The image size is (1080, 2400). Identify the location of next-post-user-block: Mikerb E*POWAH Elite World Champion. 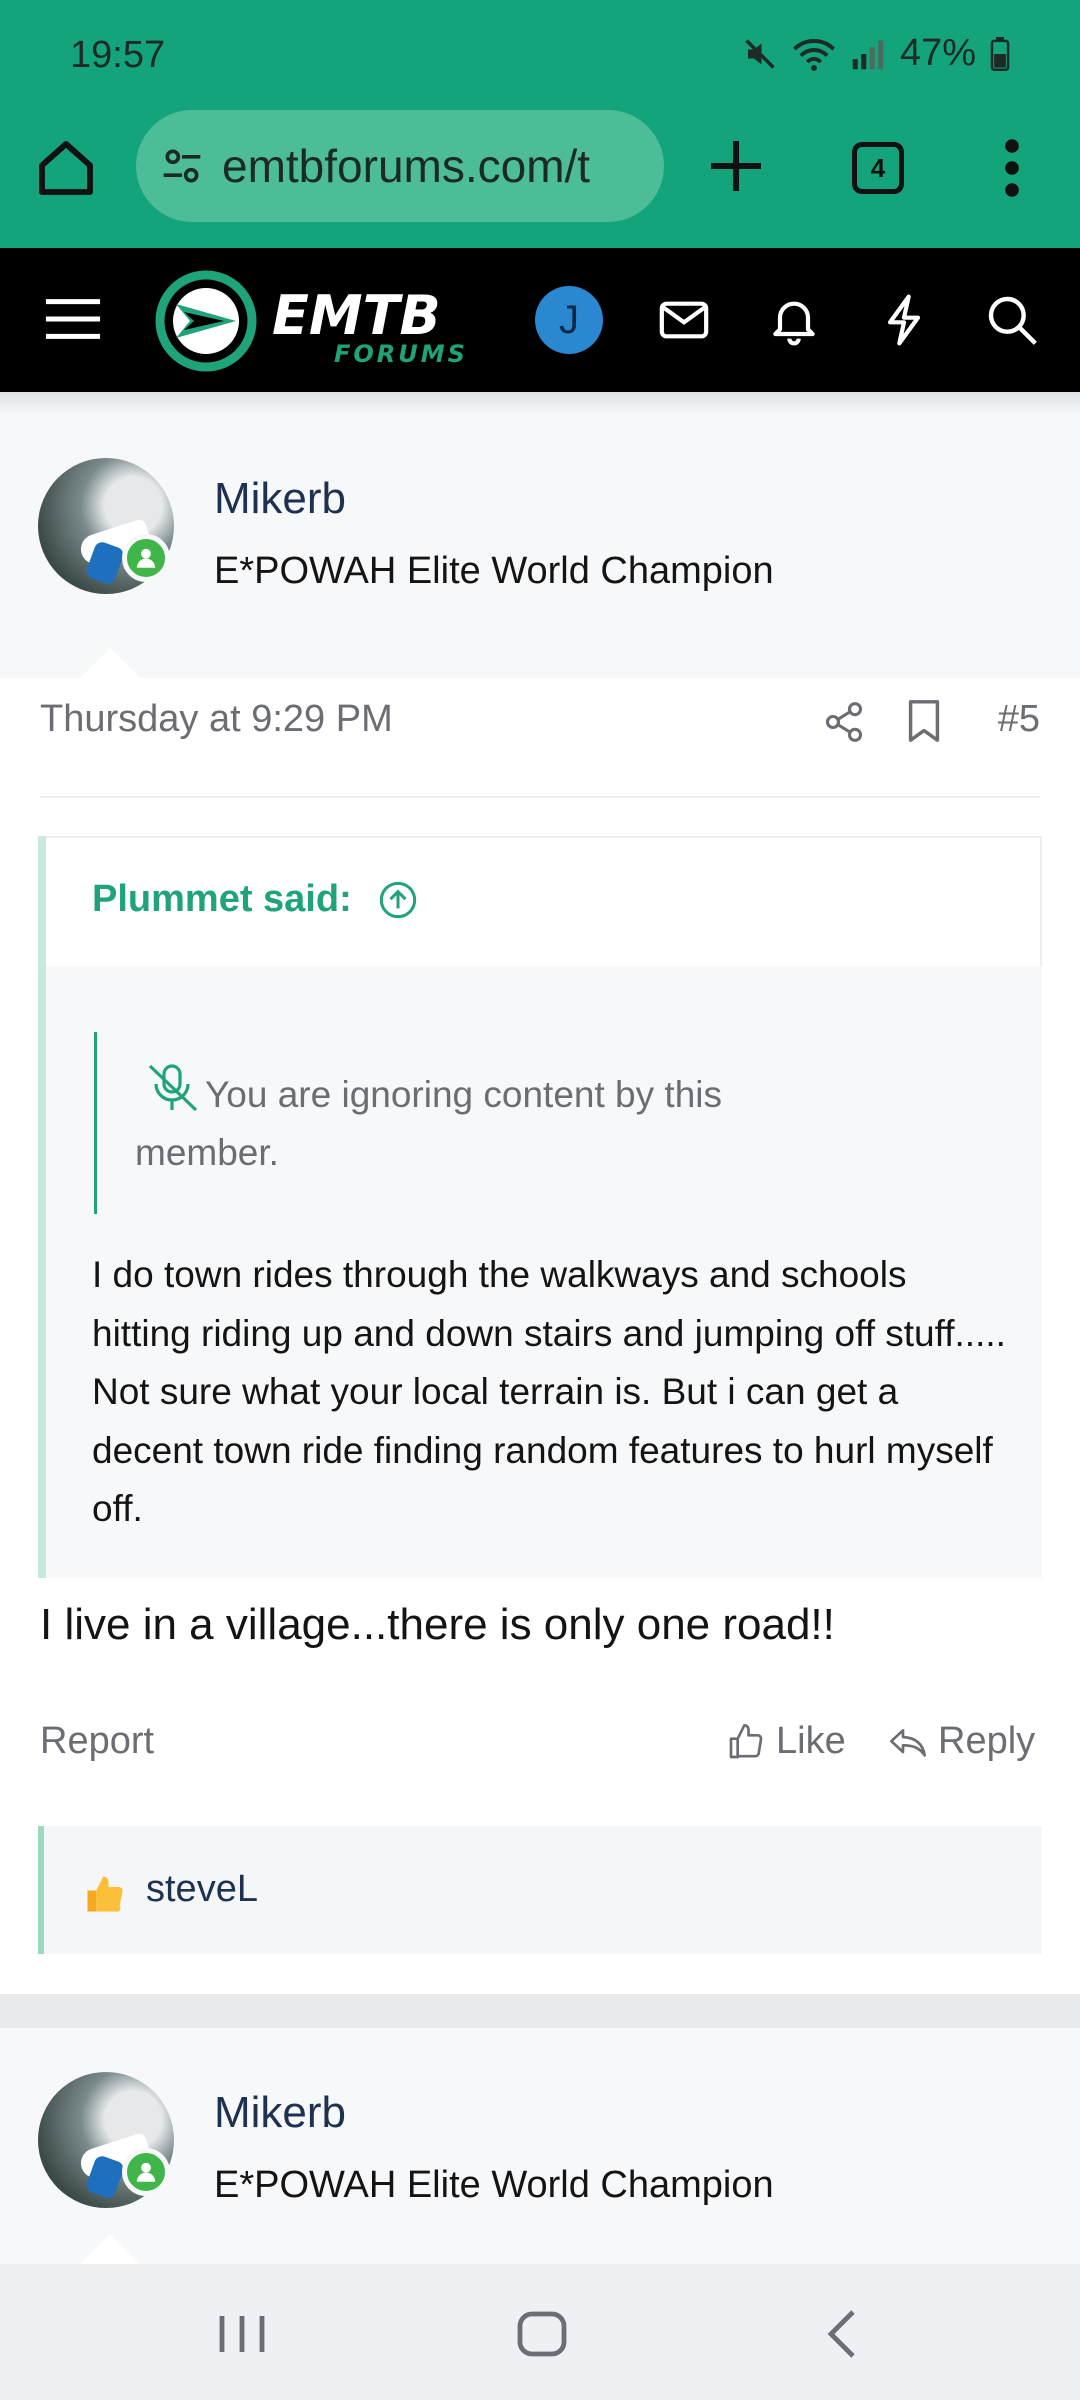
(540, 2146).